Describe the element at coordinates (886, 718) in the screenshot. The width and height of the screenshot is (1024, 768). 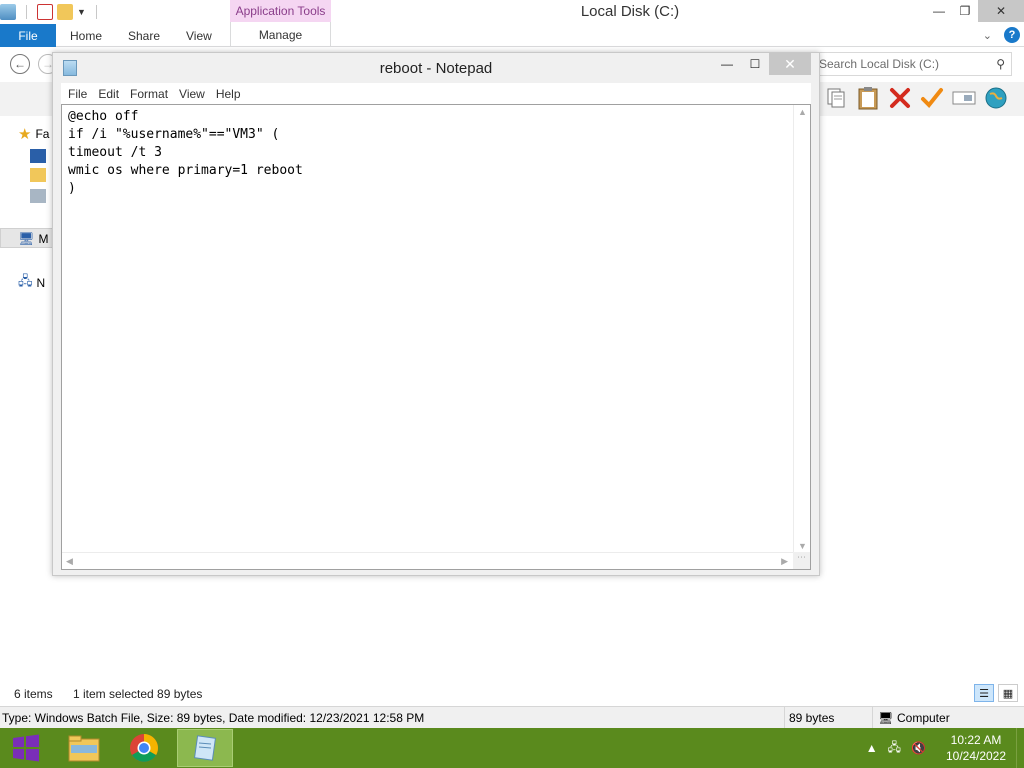
I see `computer-location-icon: 🖥` at that location.